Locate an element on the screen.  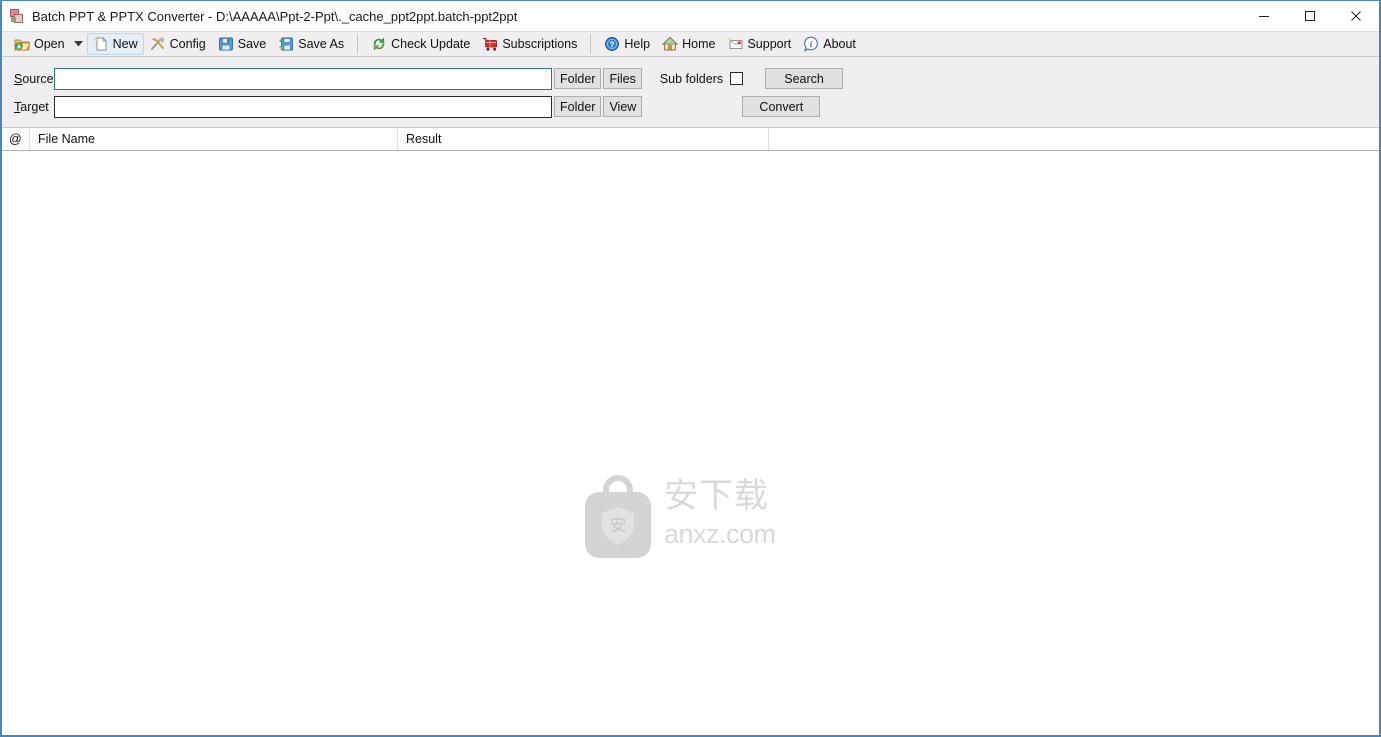
toolbar-label-home: Home is located at coordinates (699, 44).